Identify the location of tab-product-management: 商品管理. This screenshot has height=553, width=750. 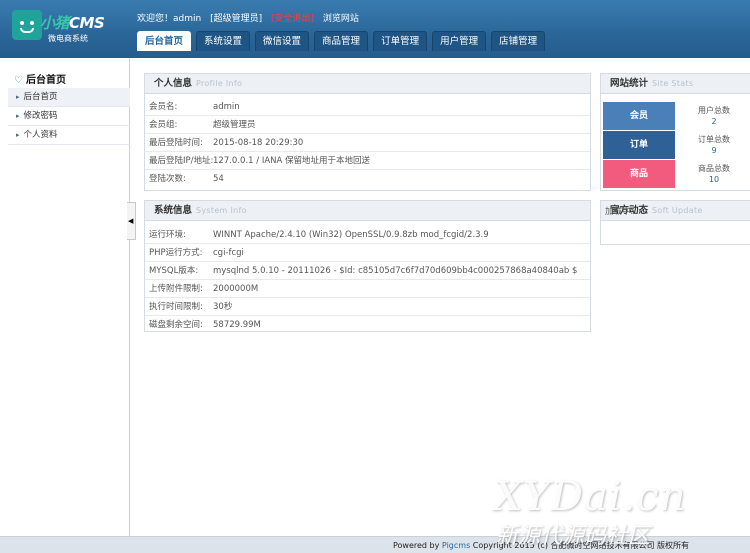
(341, 41).